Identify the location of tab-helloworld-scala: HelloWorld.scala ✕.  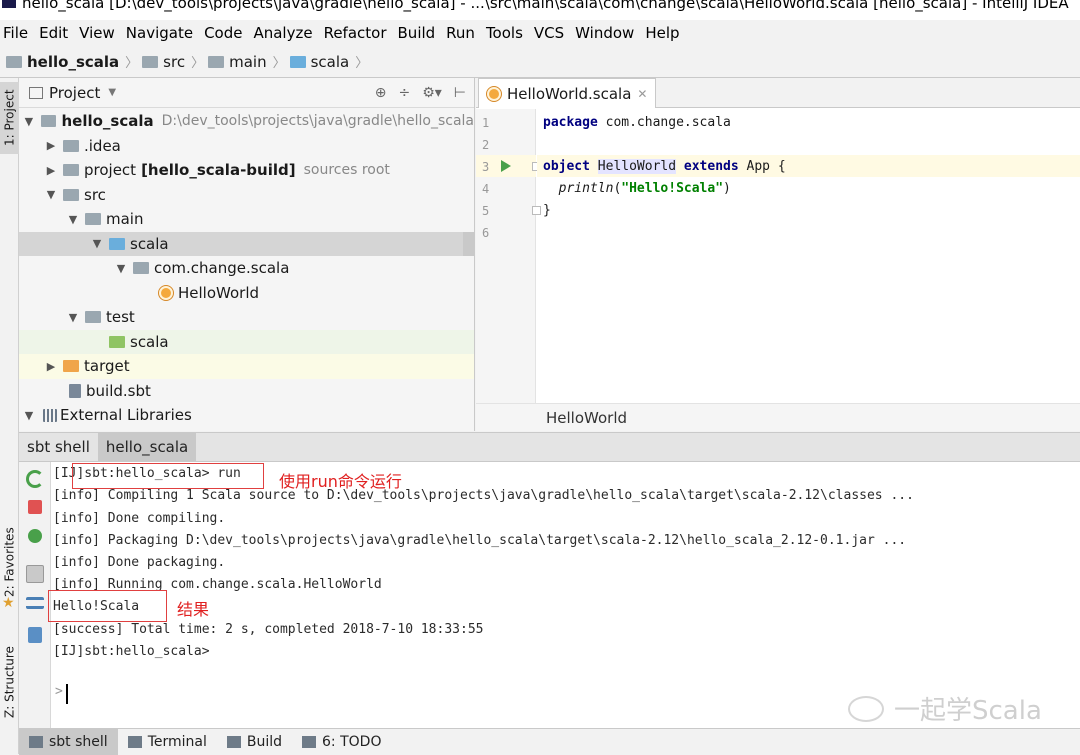
(567, 93).